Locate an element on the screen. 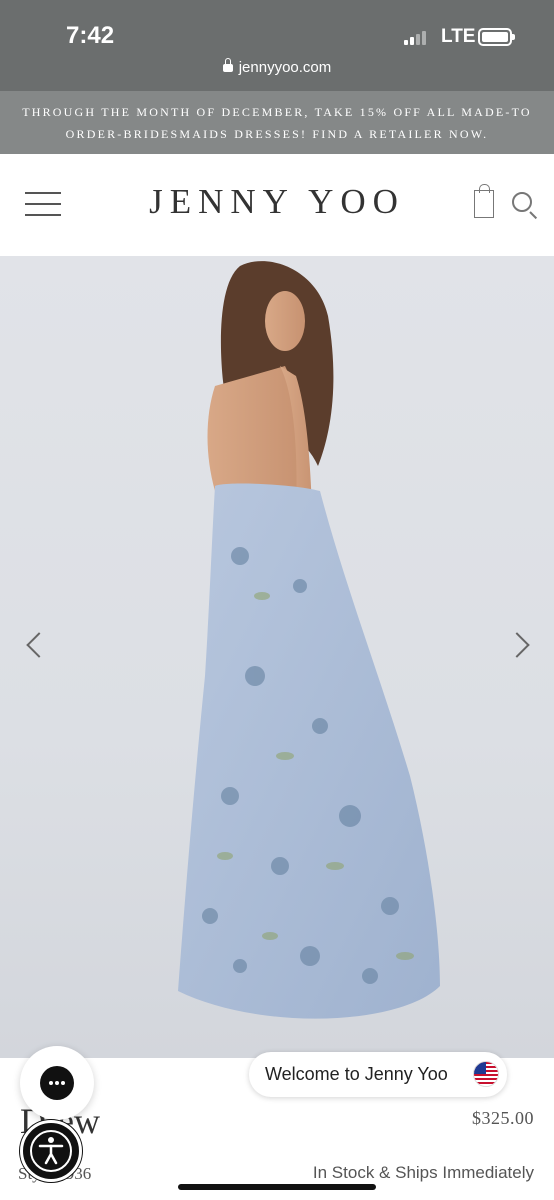 Image resolution: width=554 pixels, height=1200 pixels. lock-icon is located at coordinates (227, 65).